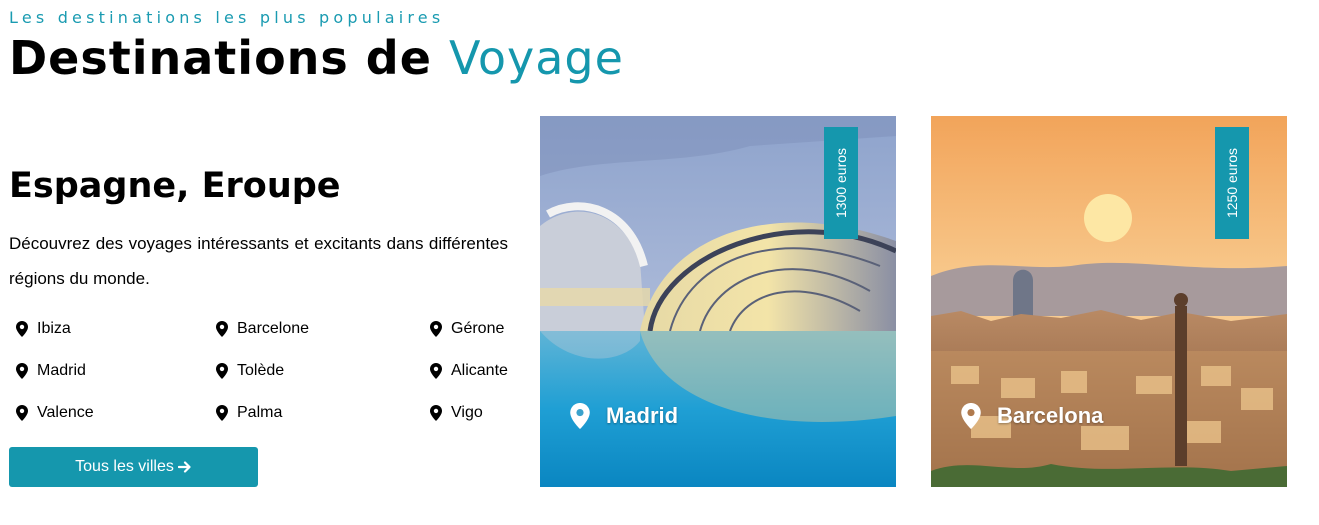  I want to click on price-tag: 1300 euros, so click(841, 183).